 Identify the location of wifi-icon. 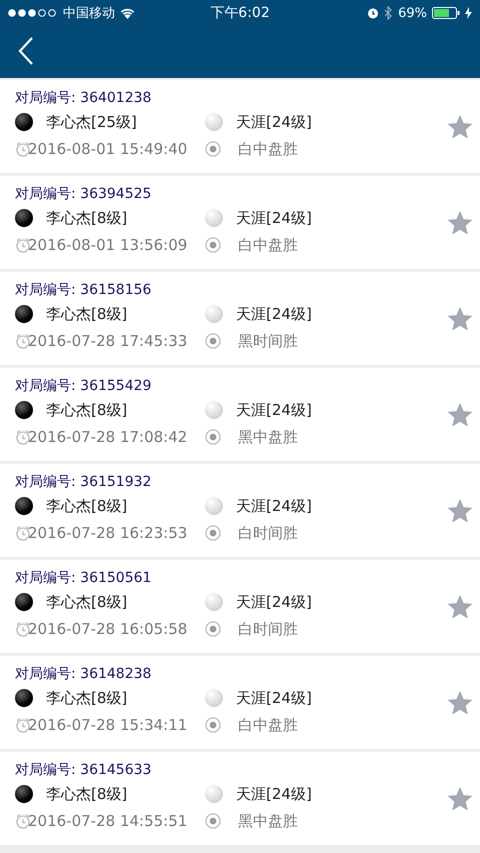
(127, 13).